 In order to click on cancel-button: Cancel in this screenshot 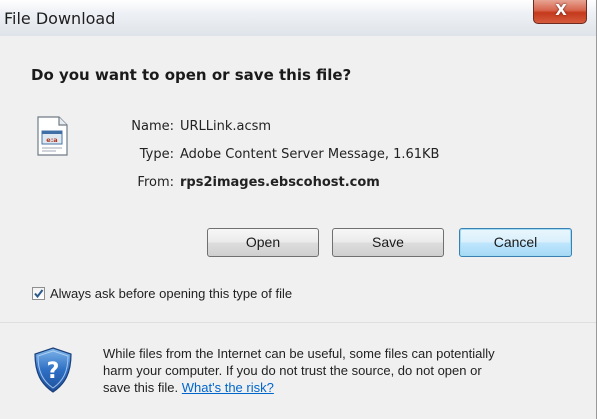, I will do `click(515, 242)`.